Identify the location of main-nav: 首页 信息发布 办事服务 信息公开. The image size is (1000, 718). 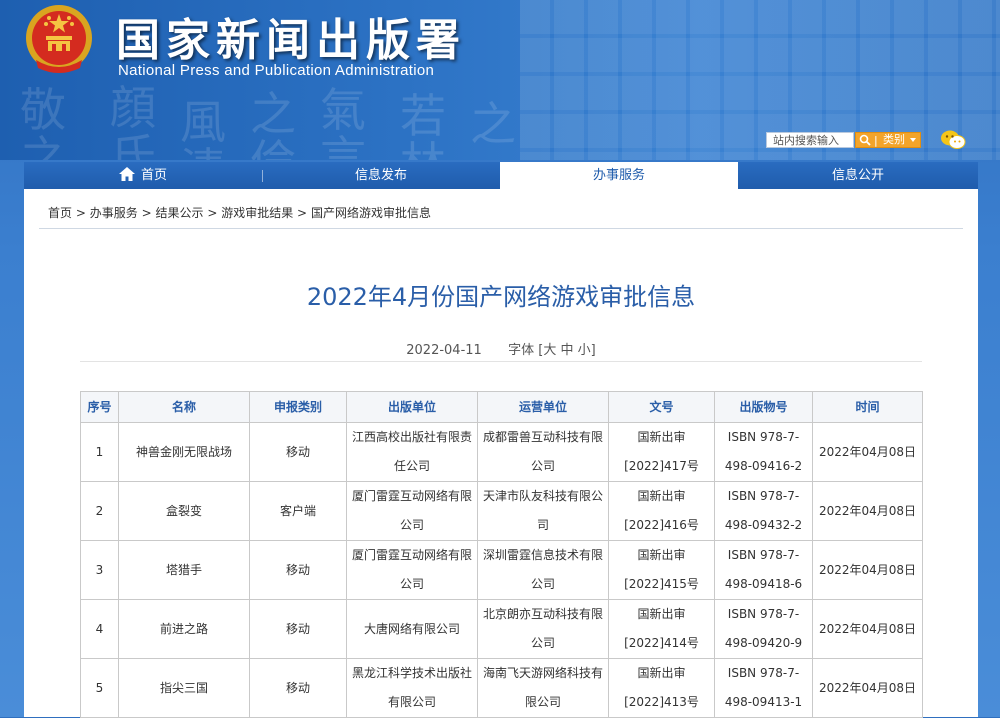
(501, 175).